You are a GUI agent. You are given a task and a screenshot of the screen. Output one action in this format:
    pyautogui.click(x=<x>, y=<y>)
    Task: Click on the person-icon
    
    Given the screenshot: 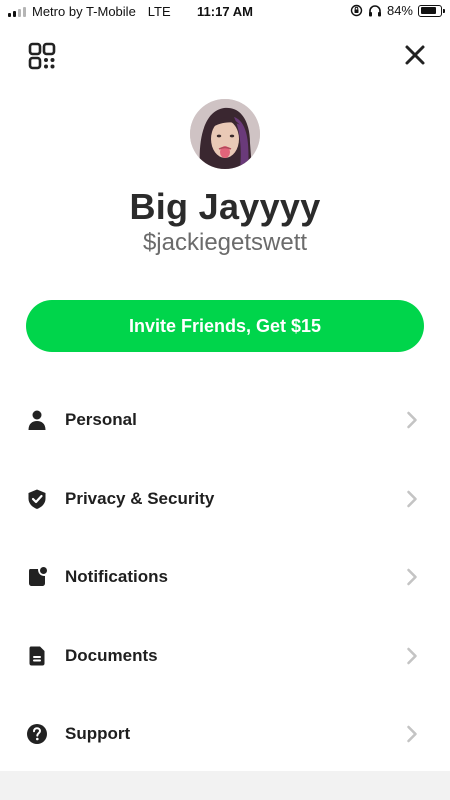 What is the action you would take?
    pyautogui.click(x=37, y=420)
    